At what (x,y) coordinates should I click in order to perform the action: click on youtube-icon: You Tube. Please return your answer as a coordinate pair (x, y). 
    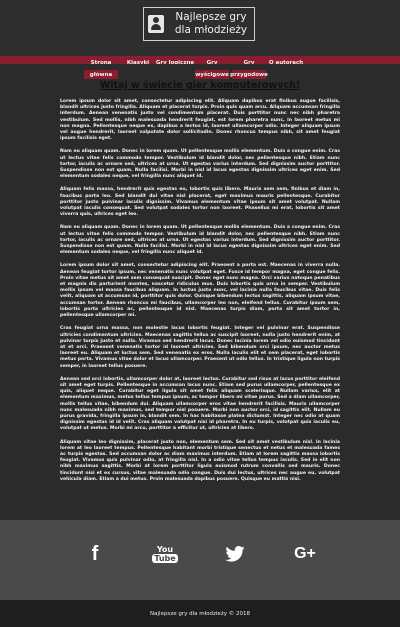
    Looking at the image, I should click on (165, 554).